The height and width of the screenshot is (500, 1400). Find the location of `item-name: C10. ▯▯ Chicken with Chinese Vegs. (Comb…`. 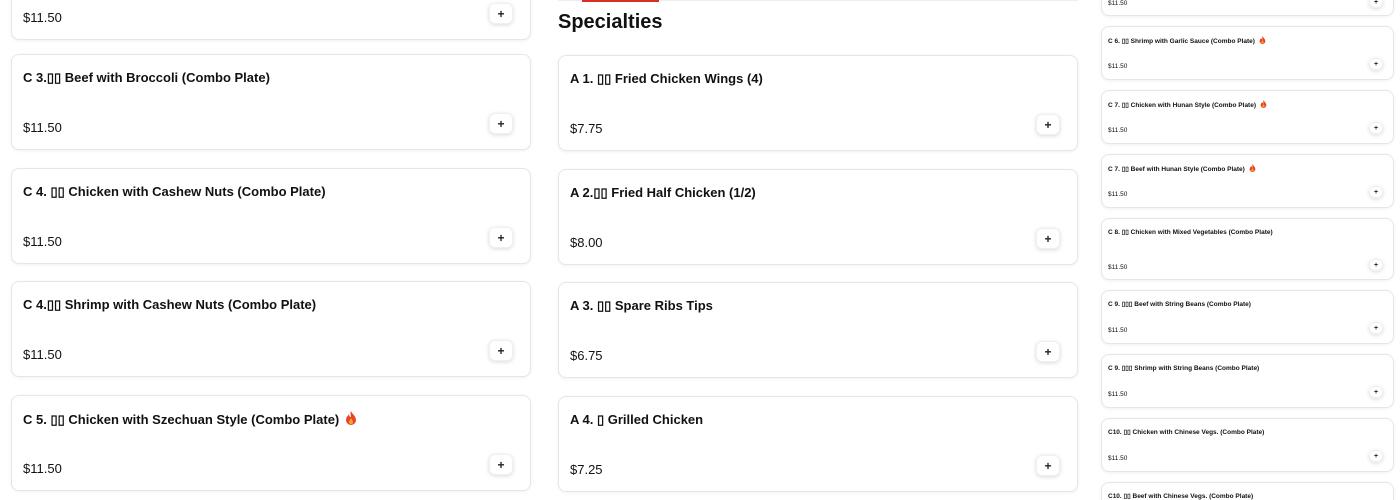

item-name: C10. ▯▯ Chicken with Chinese Vegs. (Comb… is located at coordinates (1186, 432).